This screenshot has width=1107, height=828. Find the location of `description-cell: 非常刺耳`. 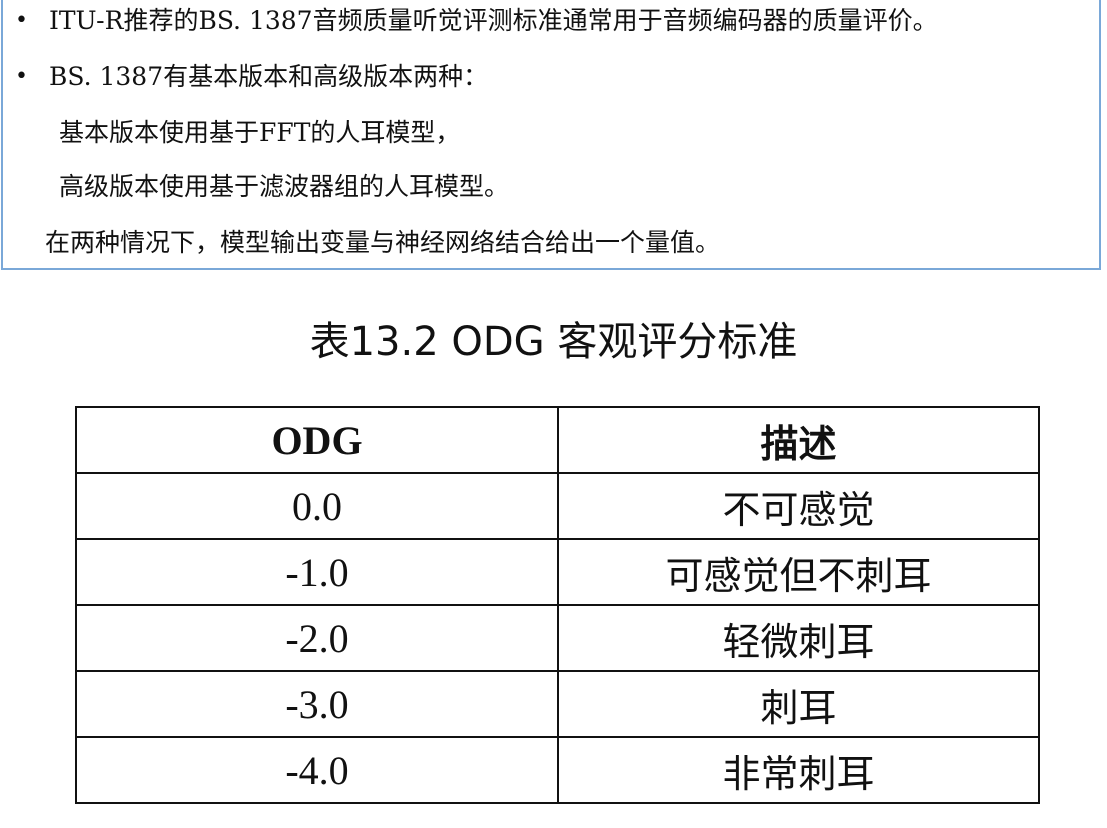

description-cell: 非常刺耳 is located at coordinates (798, 770).